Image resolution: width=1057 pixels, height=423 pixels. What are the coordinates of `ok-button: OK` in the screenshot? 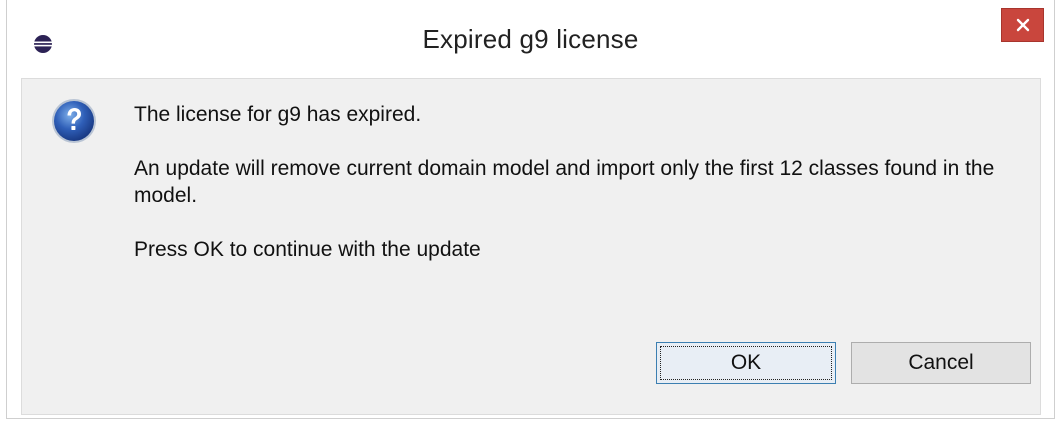 It's located at (746, 363).